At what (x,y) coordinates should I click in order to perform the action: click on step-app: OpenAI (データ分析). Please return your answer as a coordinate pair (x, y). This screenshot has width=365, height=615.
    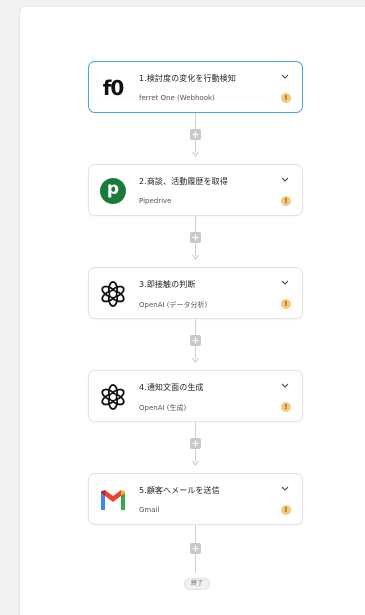
    Looking at the image, I should click on (173, 305).